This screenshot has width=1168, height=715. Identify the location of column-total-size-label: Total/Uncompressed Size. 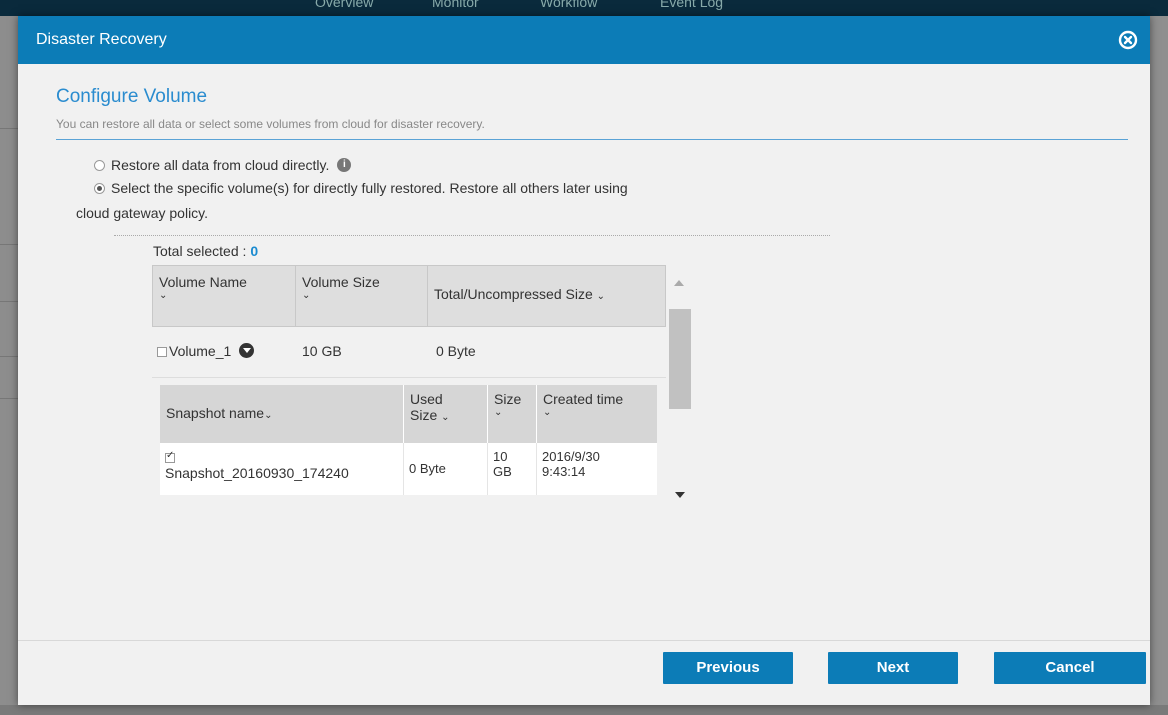
(513, 294).